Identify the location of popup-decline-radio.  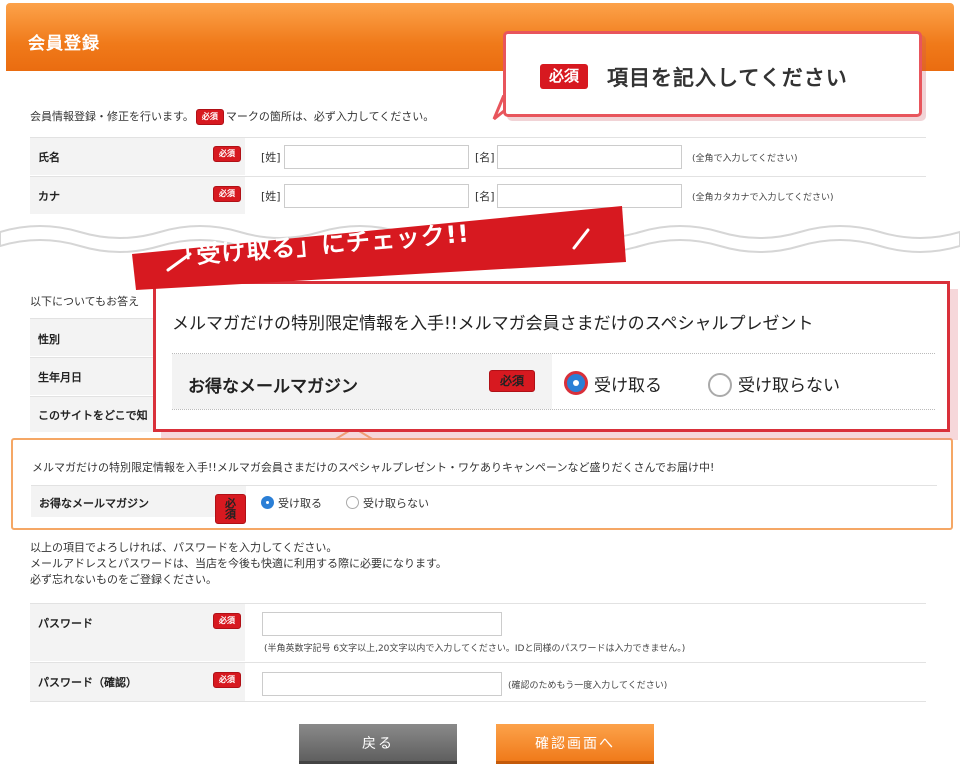
(720, 385).